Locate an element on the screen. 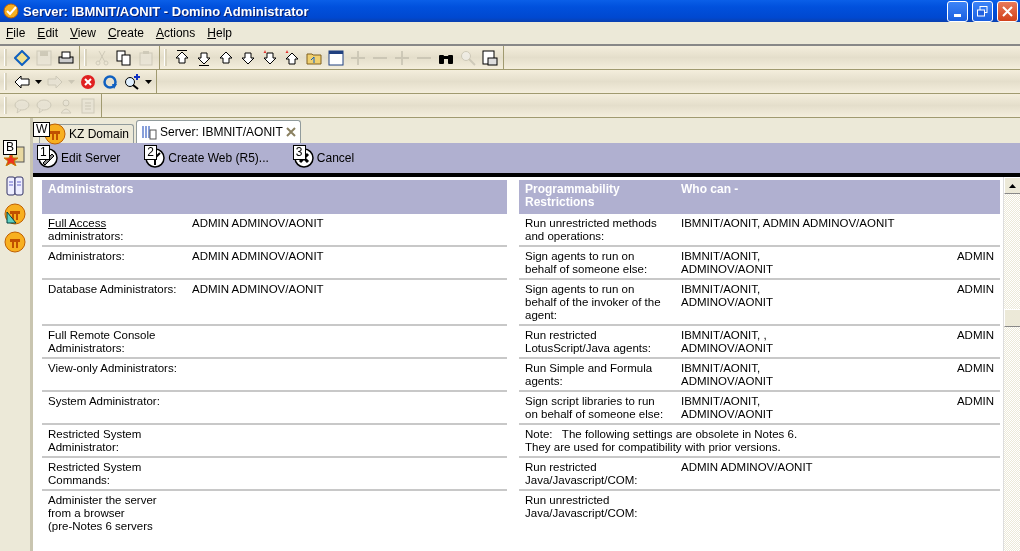 This screenshot has height=551, width=1020. menu-item: View is located at coordinates (83, 33).